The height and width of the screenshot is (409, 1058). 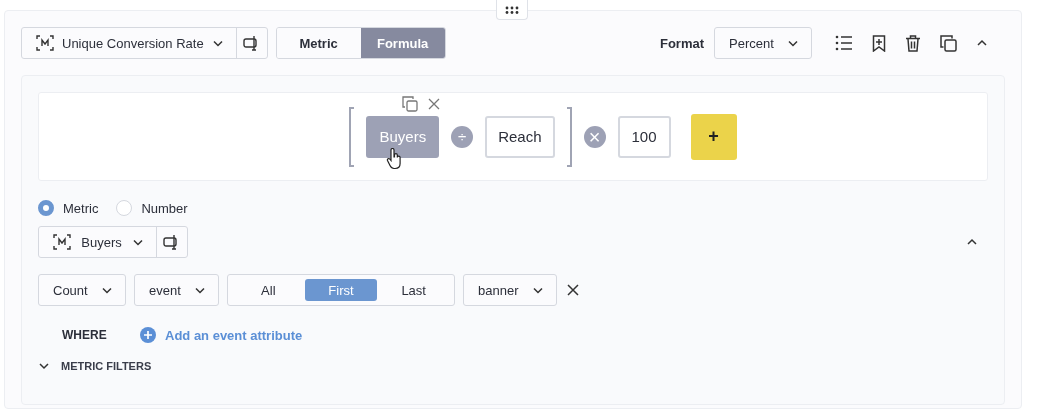 I want to click on hand-cursor-icon, so click(x=394, y=158).